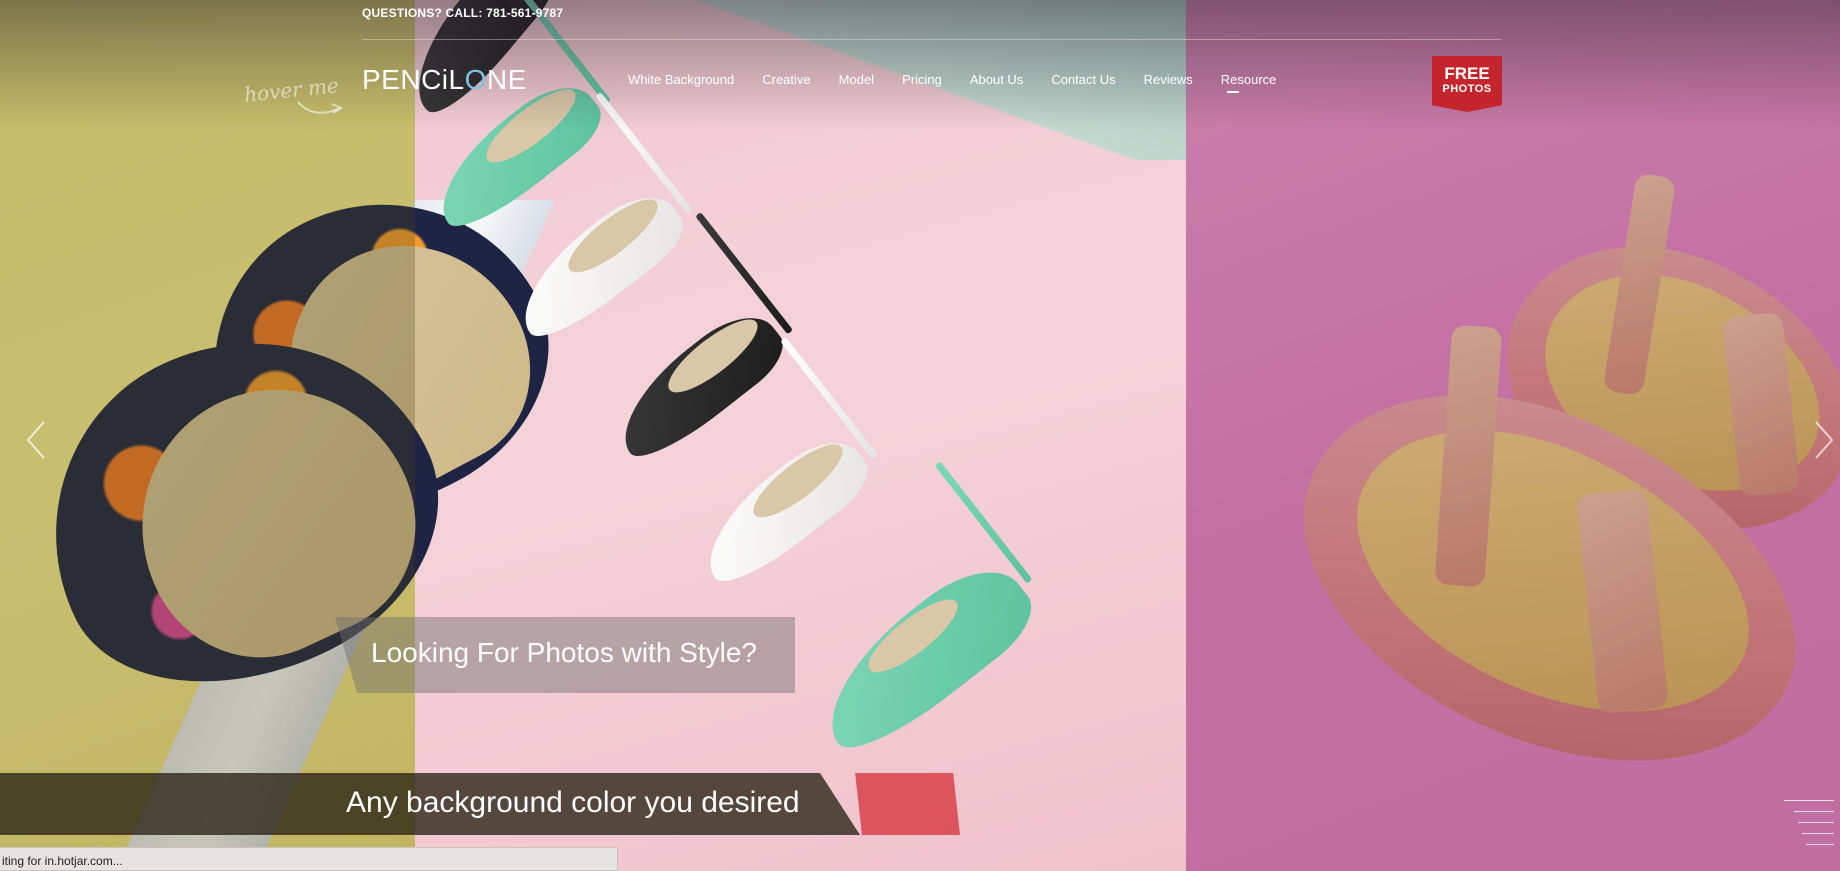  I want to click on free-photos-button: FREE PHOTOS, so click(1467, 84).